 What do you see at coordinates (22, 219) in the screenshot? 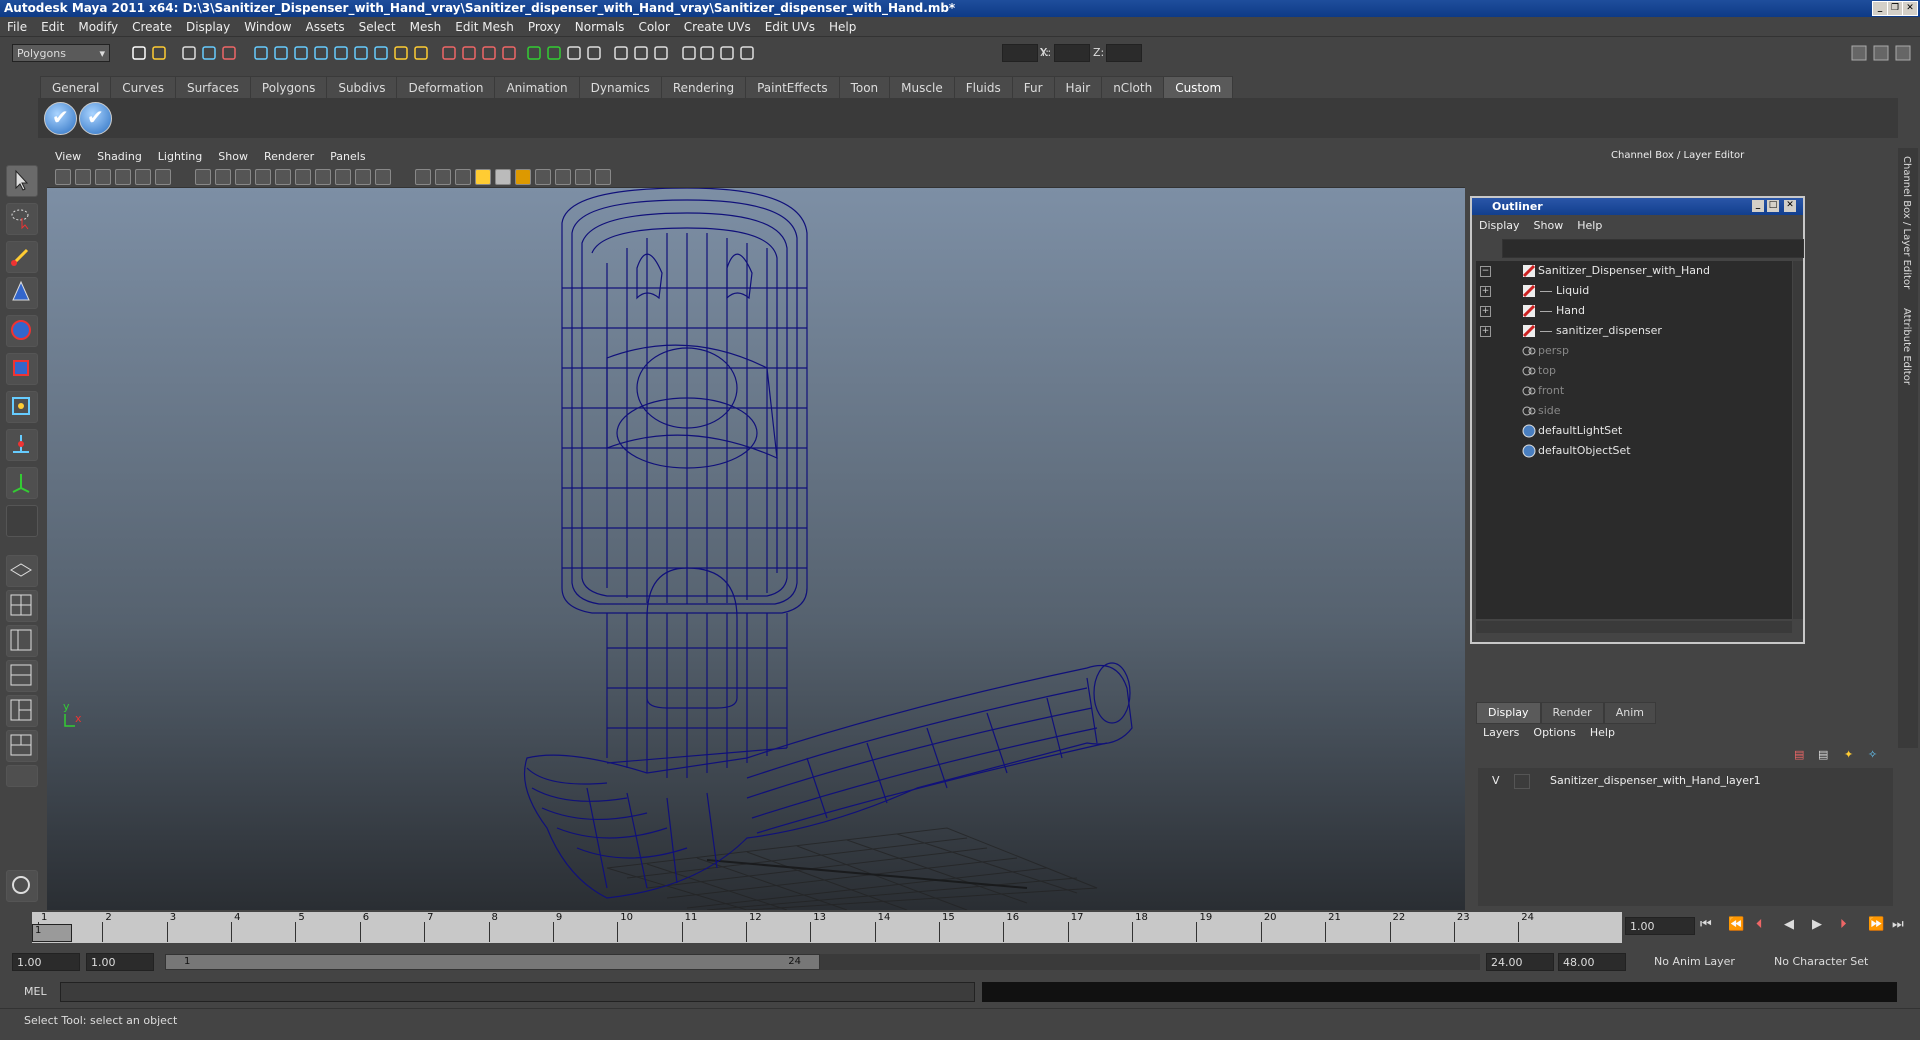
I see `lasso-tool-icon` at bounding box center [22, 219].